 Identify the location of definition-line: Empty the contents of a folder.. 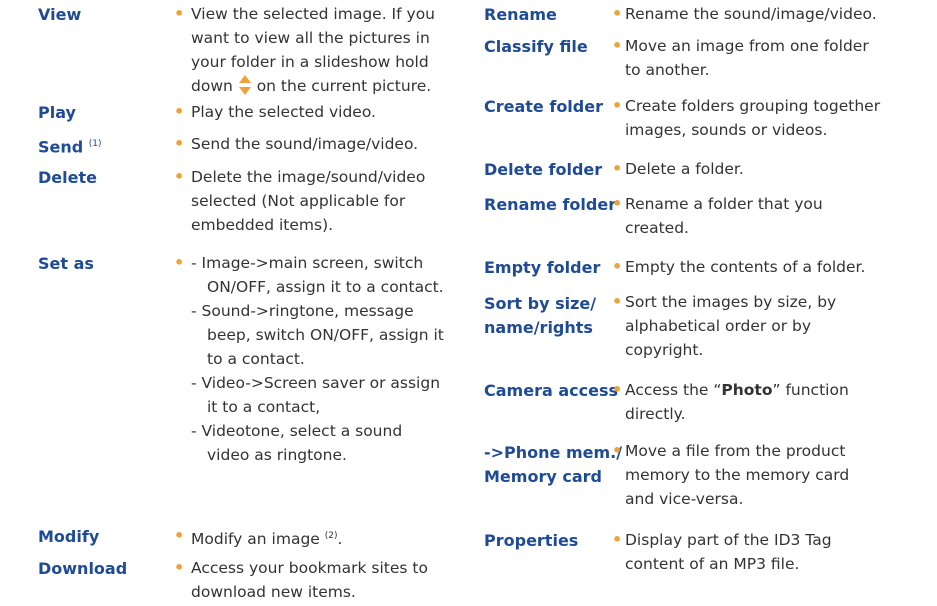
(745, 267).